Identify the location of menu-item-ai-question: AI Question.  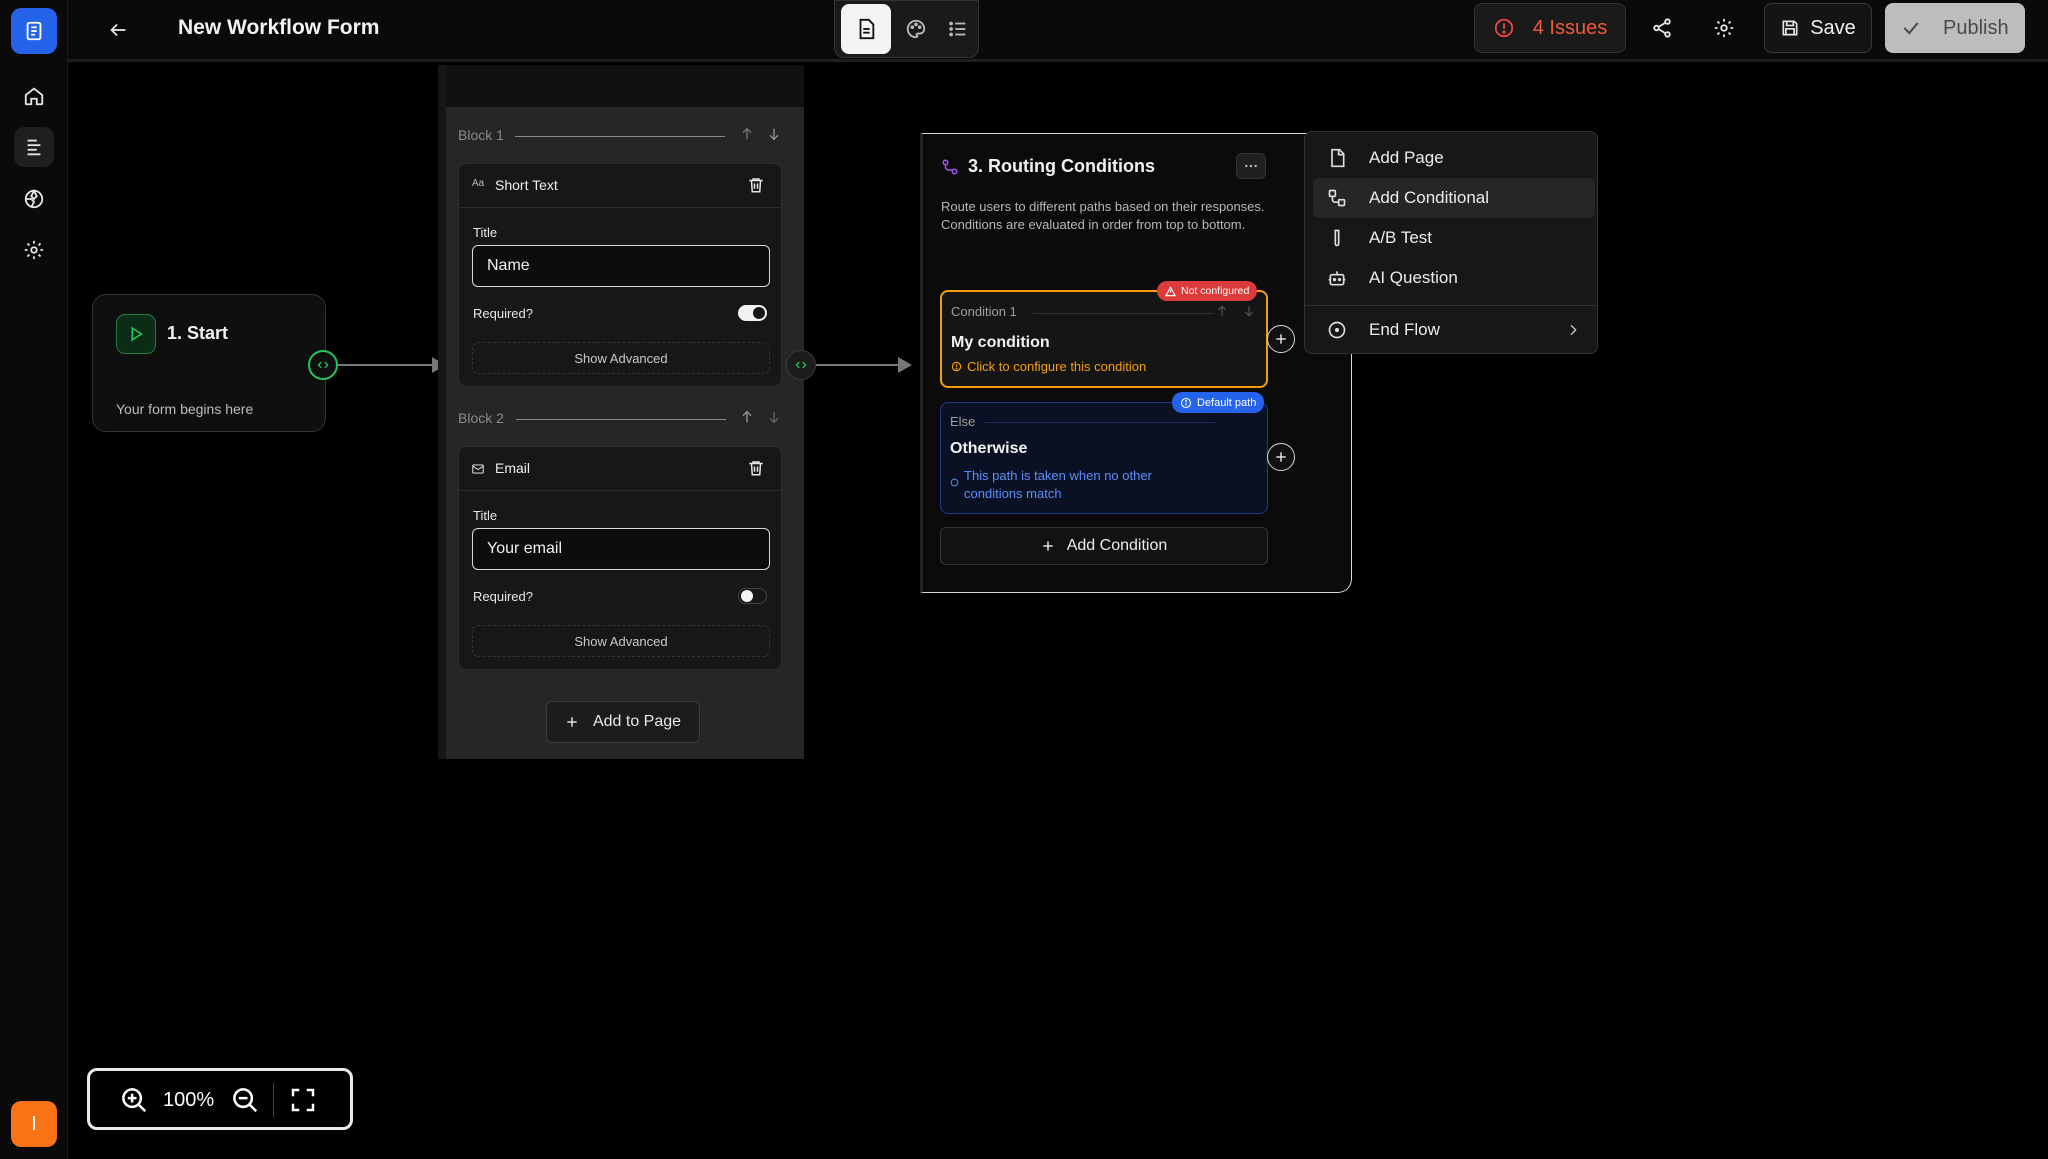
(1454, 278).